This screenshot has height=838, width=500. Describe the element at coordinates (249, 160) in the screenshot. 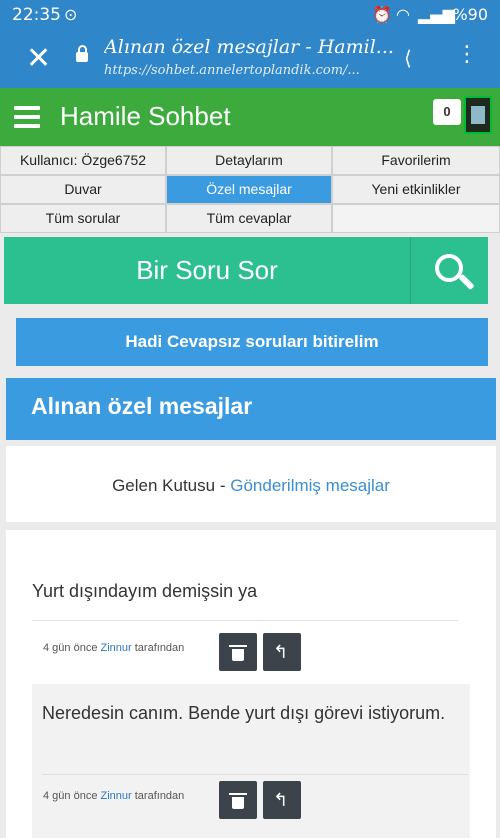

I see `nav-details: Detaylarım` at that location.